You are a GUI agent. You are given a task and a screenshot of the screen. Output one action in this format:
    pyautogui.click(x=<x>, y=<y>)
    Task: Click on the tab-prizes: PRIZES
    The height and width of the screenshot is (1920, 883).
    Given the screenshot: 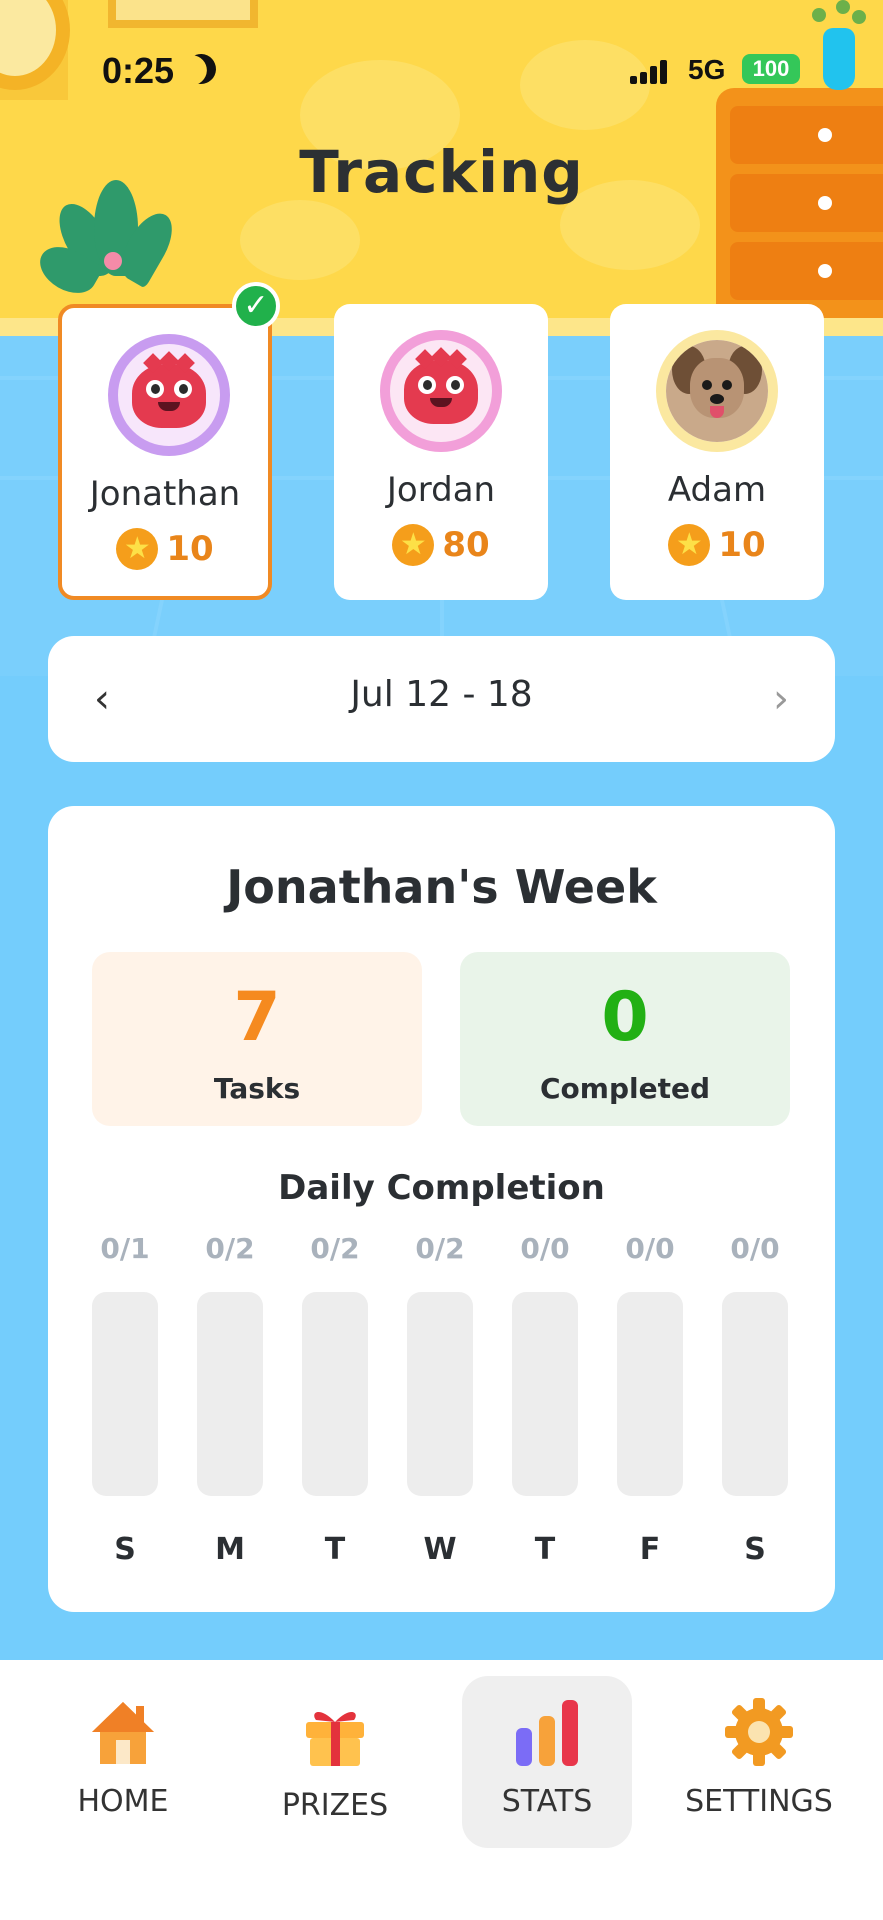 What is the action you would take?
    pyautogui.click(x=335, y=1762)
    